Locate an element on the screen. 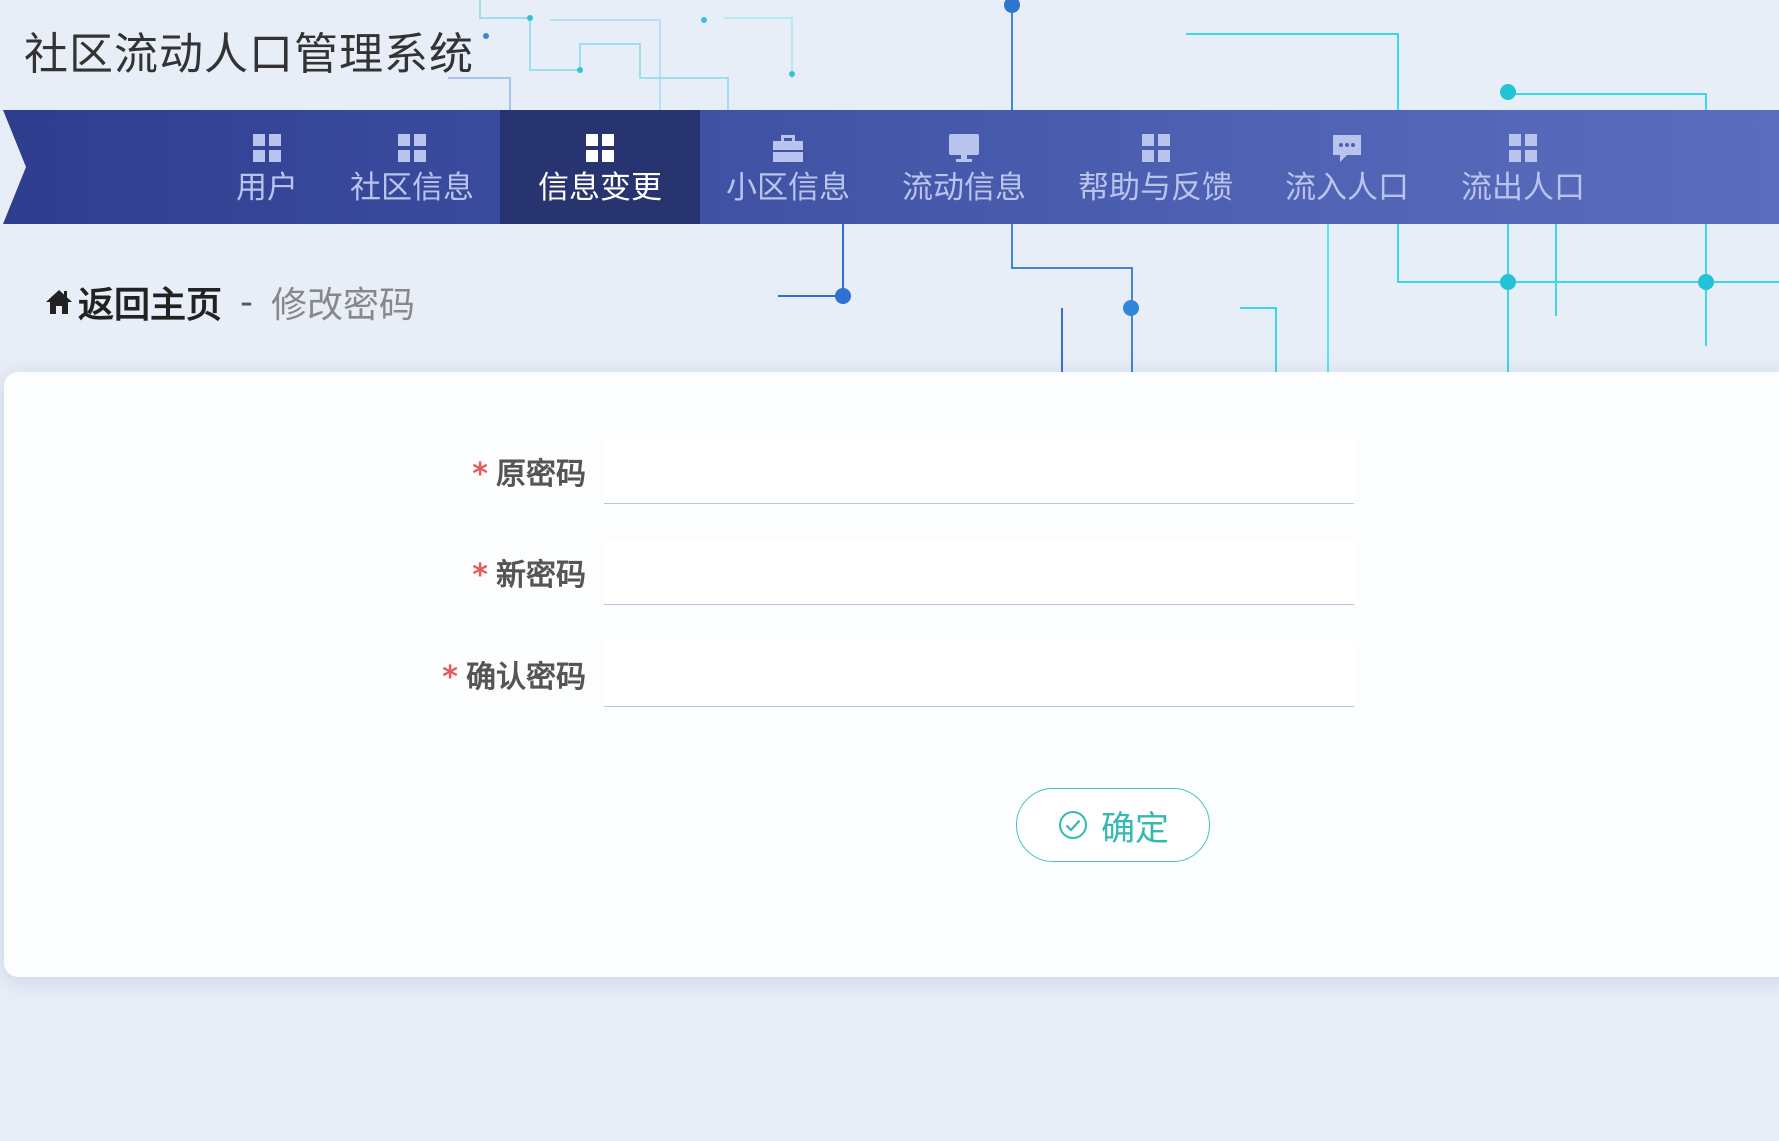  nav-item-label: 信息变更 is located at coordinates (600, 188).